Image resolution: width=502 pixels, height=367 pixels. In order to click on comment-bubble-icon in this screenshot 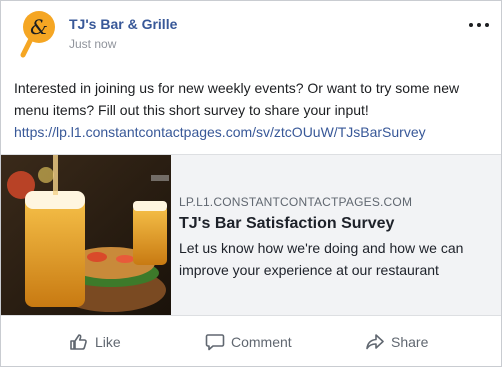, I will do `click(215, 342)`.